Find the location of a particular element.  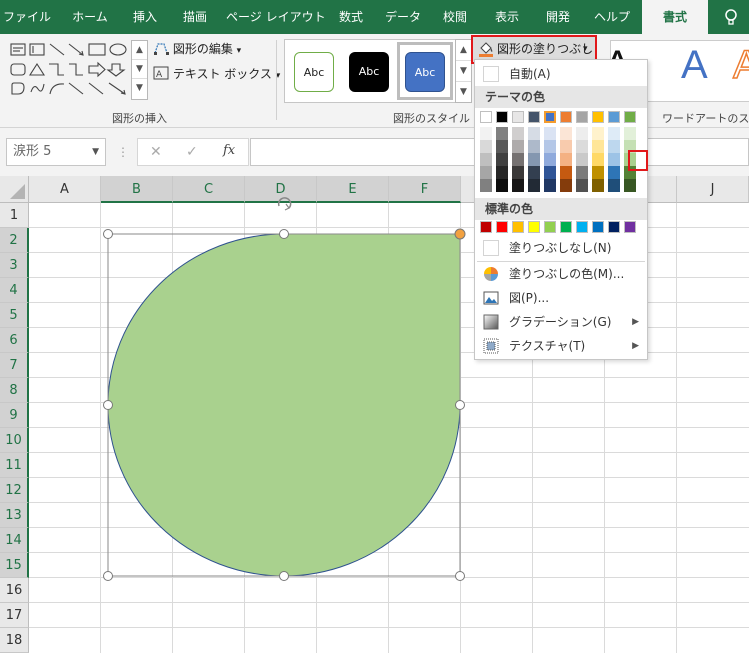

adjustment-handle is located at coordinates (460, 234).